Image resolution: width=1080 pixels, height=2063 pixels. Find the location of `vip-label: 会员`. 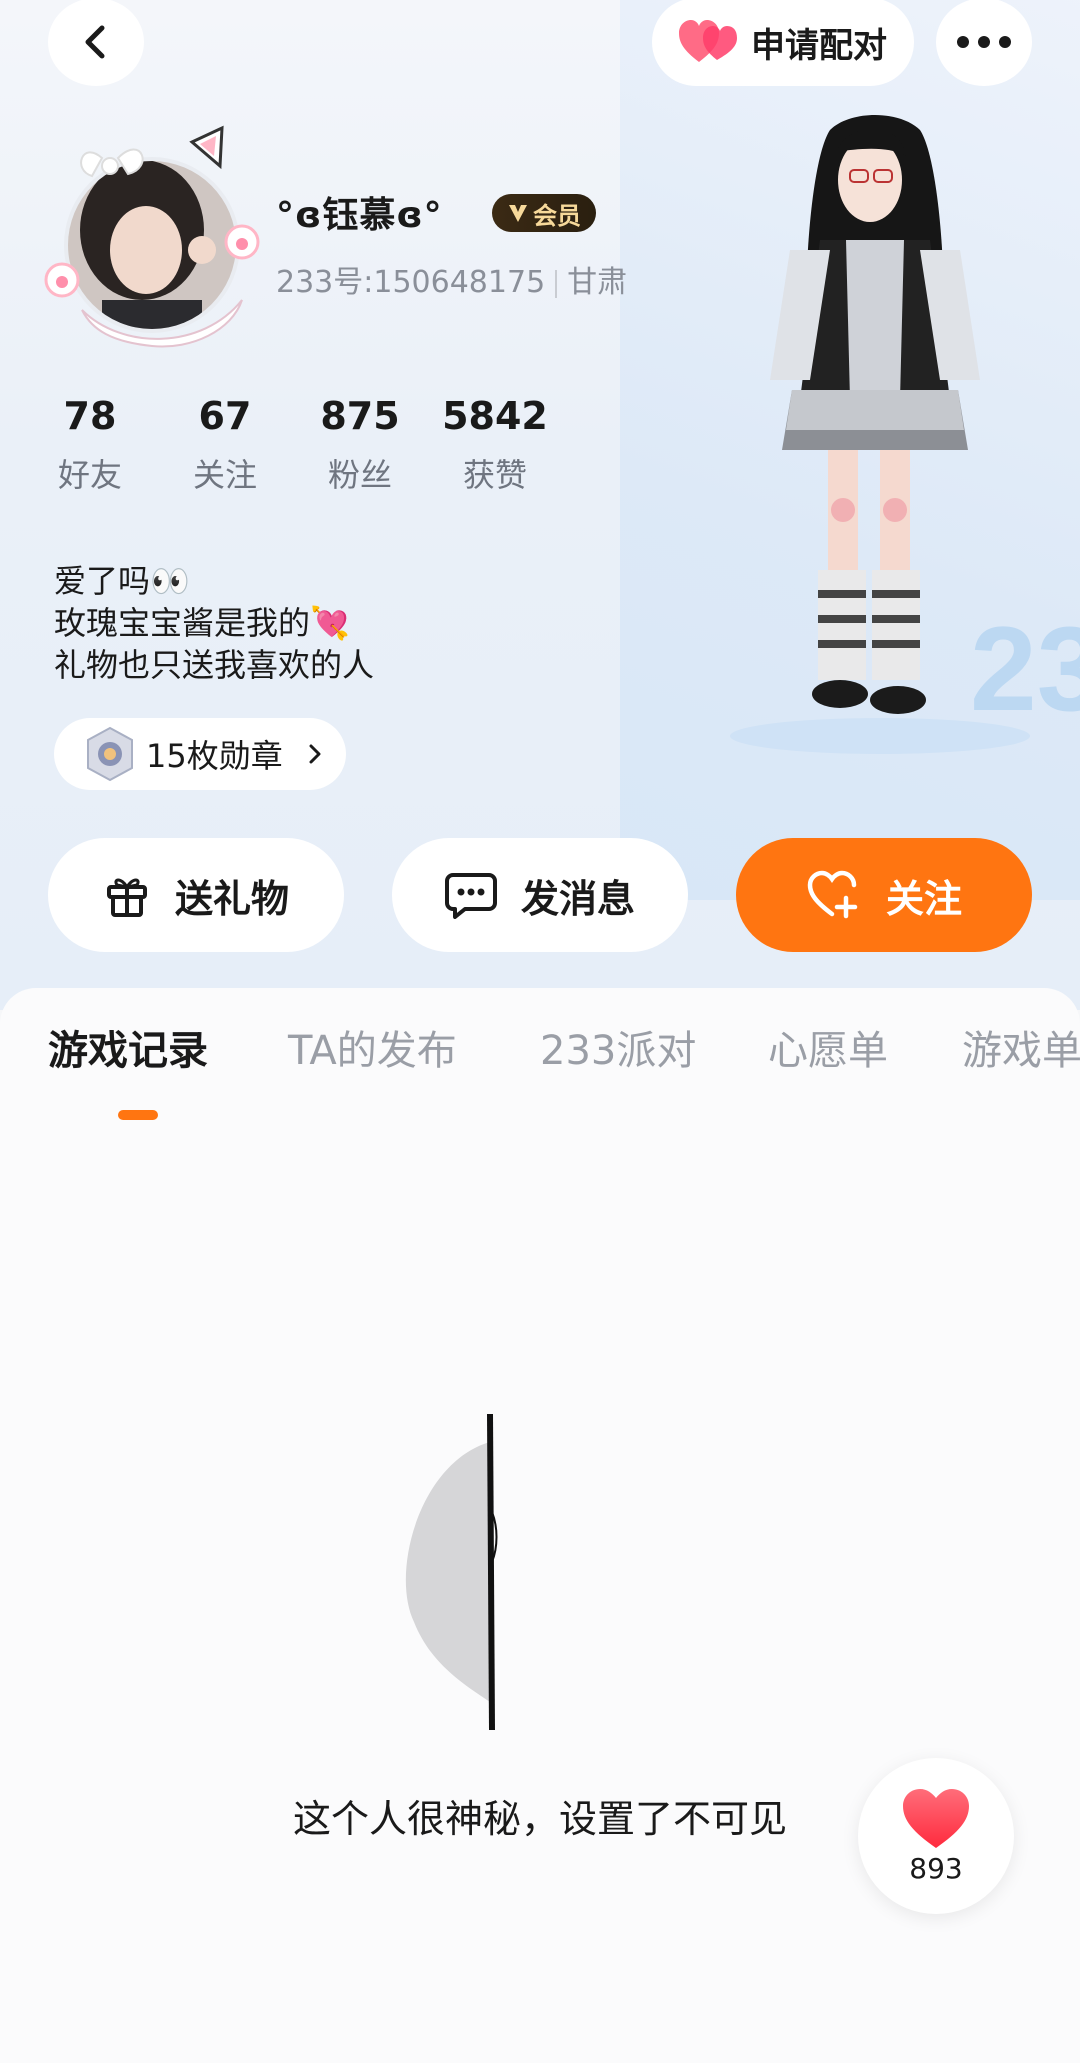

vip-label: 会员 is located at coordinates (557, 215).